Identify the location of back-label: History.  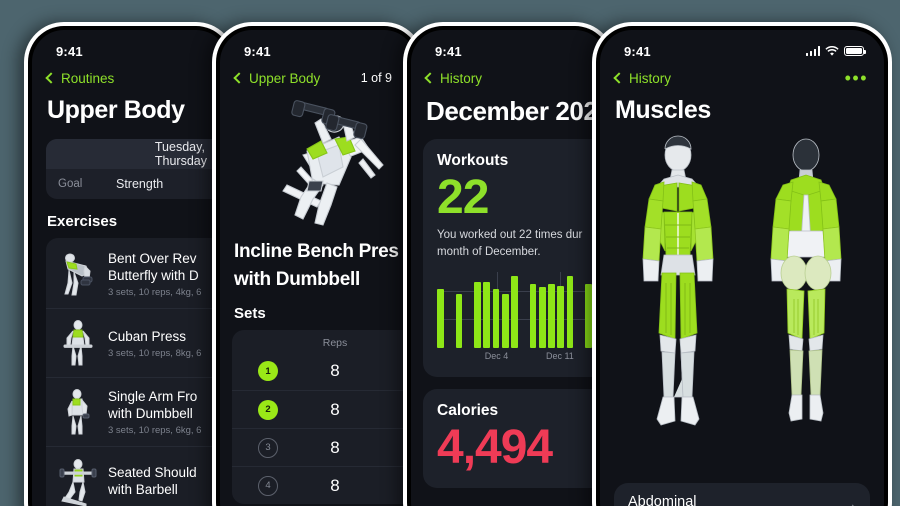
(650, 78).